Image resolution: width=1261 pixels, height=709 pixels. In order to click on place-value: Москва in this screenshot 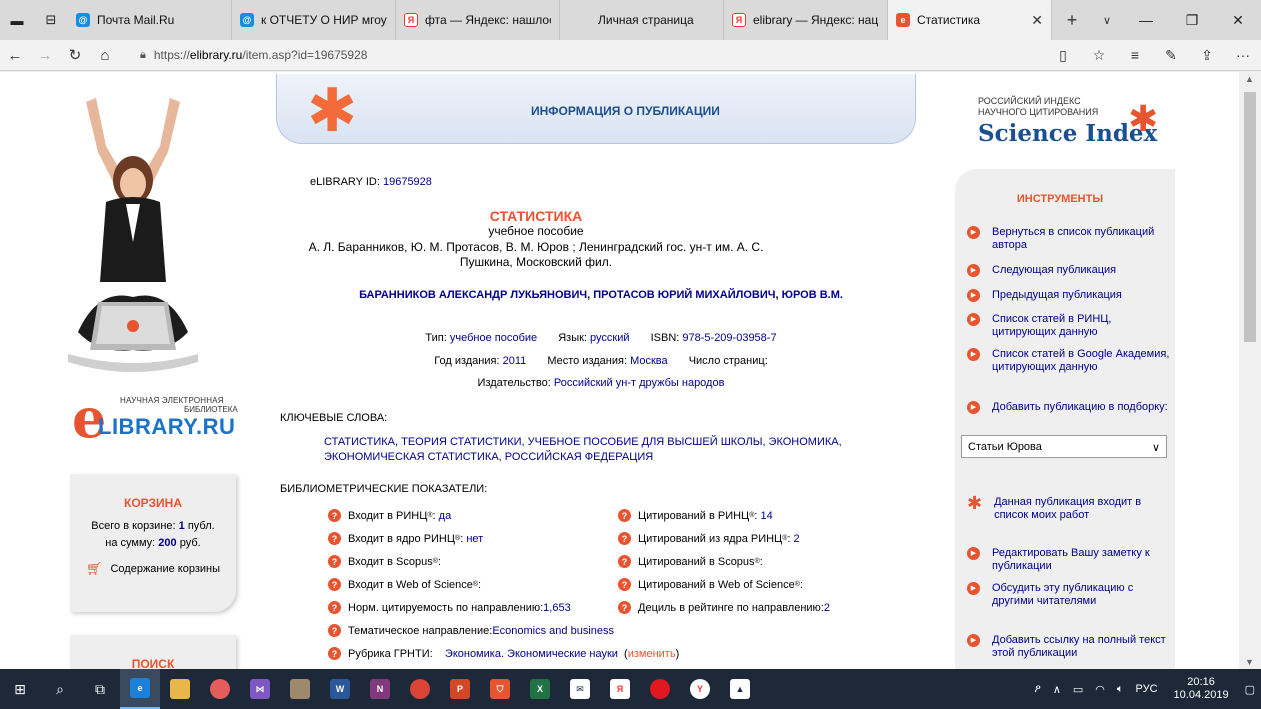, I will do `click(649, 361)`.